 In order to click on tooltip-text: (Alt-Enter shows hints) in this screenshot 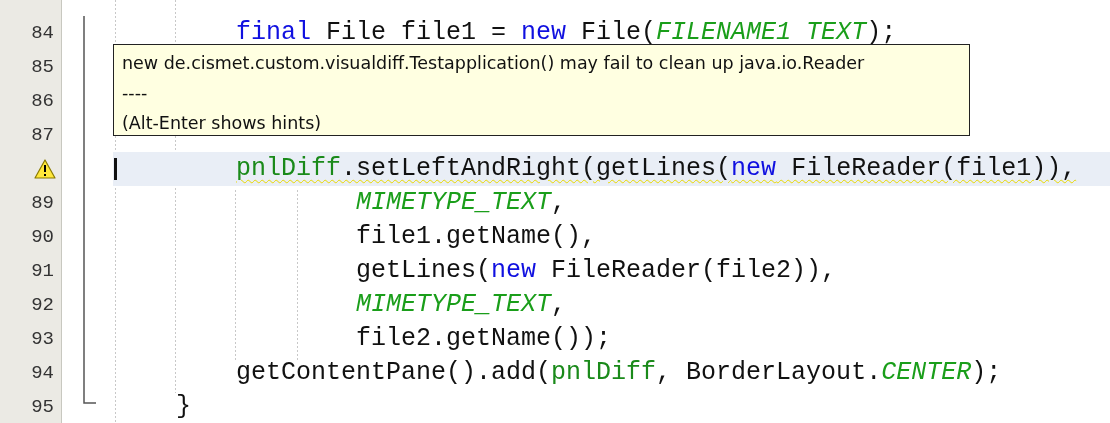, I will do `click(222, 123)`.